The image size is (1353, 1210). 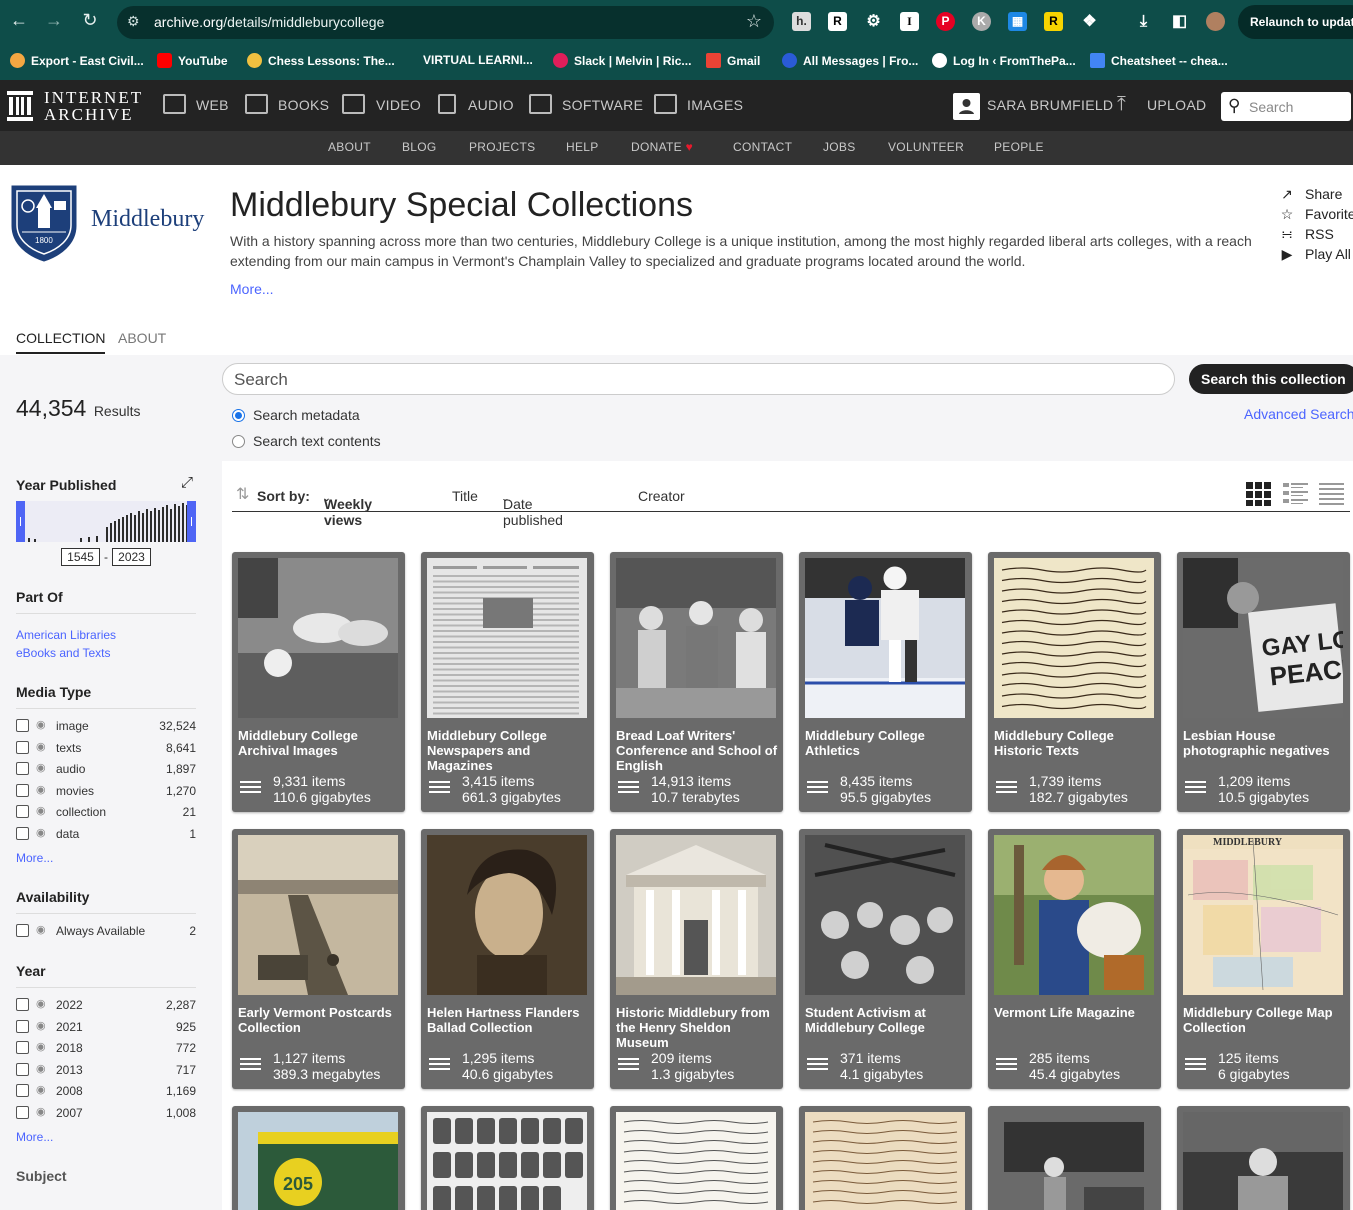 I want to click on sort-direction-icon: ⇅, so click(x=242, y=494).